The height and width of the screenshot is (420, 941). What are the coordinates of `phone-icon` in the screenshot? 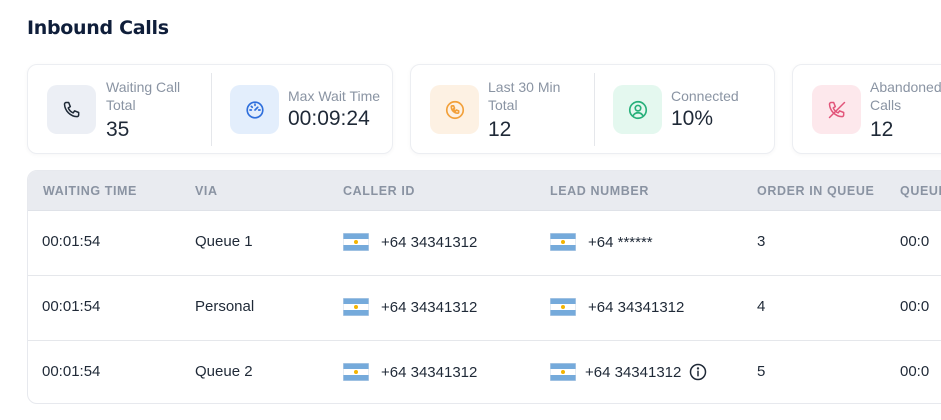 It's located at (71, 109).